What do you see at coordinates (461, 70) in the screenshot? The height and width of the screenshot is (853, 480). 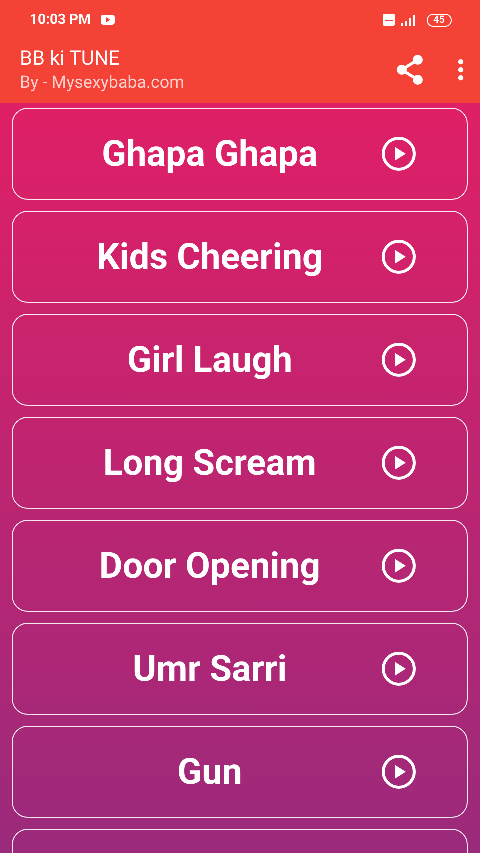 I see `more-options-icon` at bounding box center [461, 70].